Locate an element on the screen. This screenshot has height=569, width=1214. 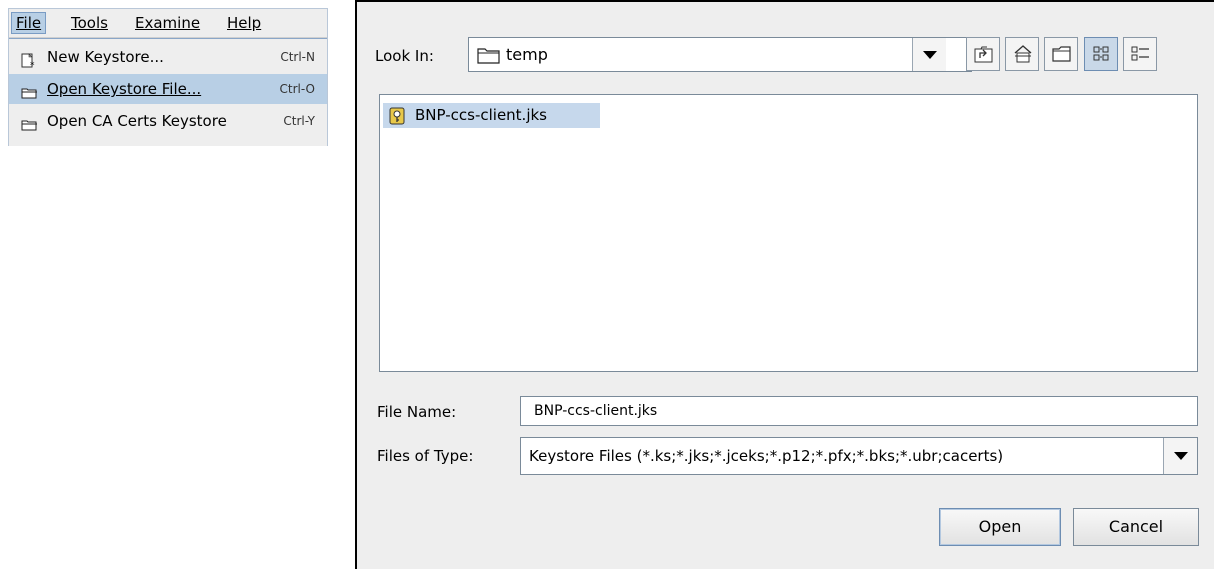
menu-file: File is located at coordinates (29, 23).